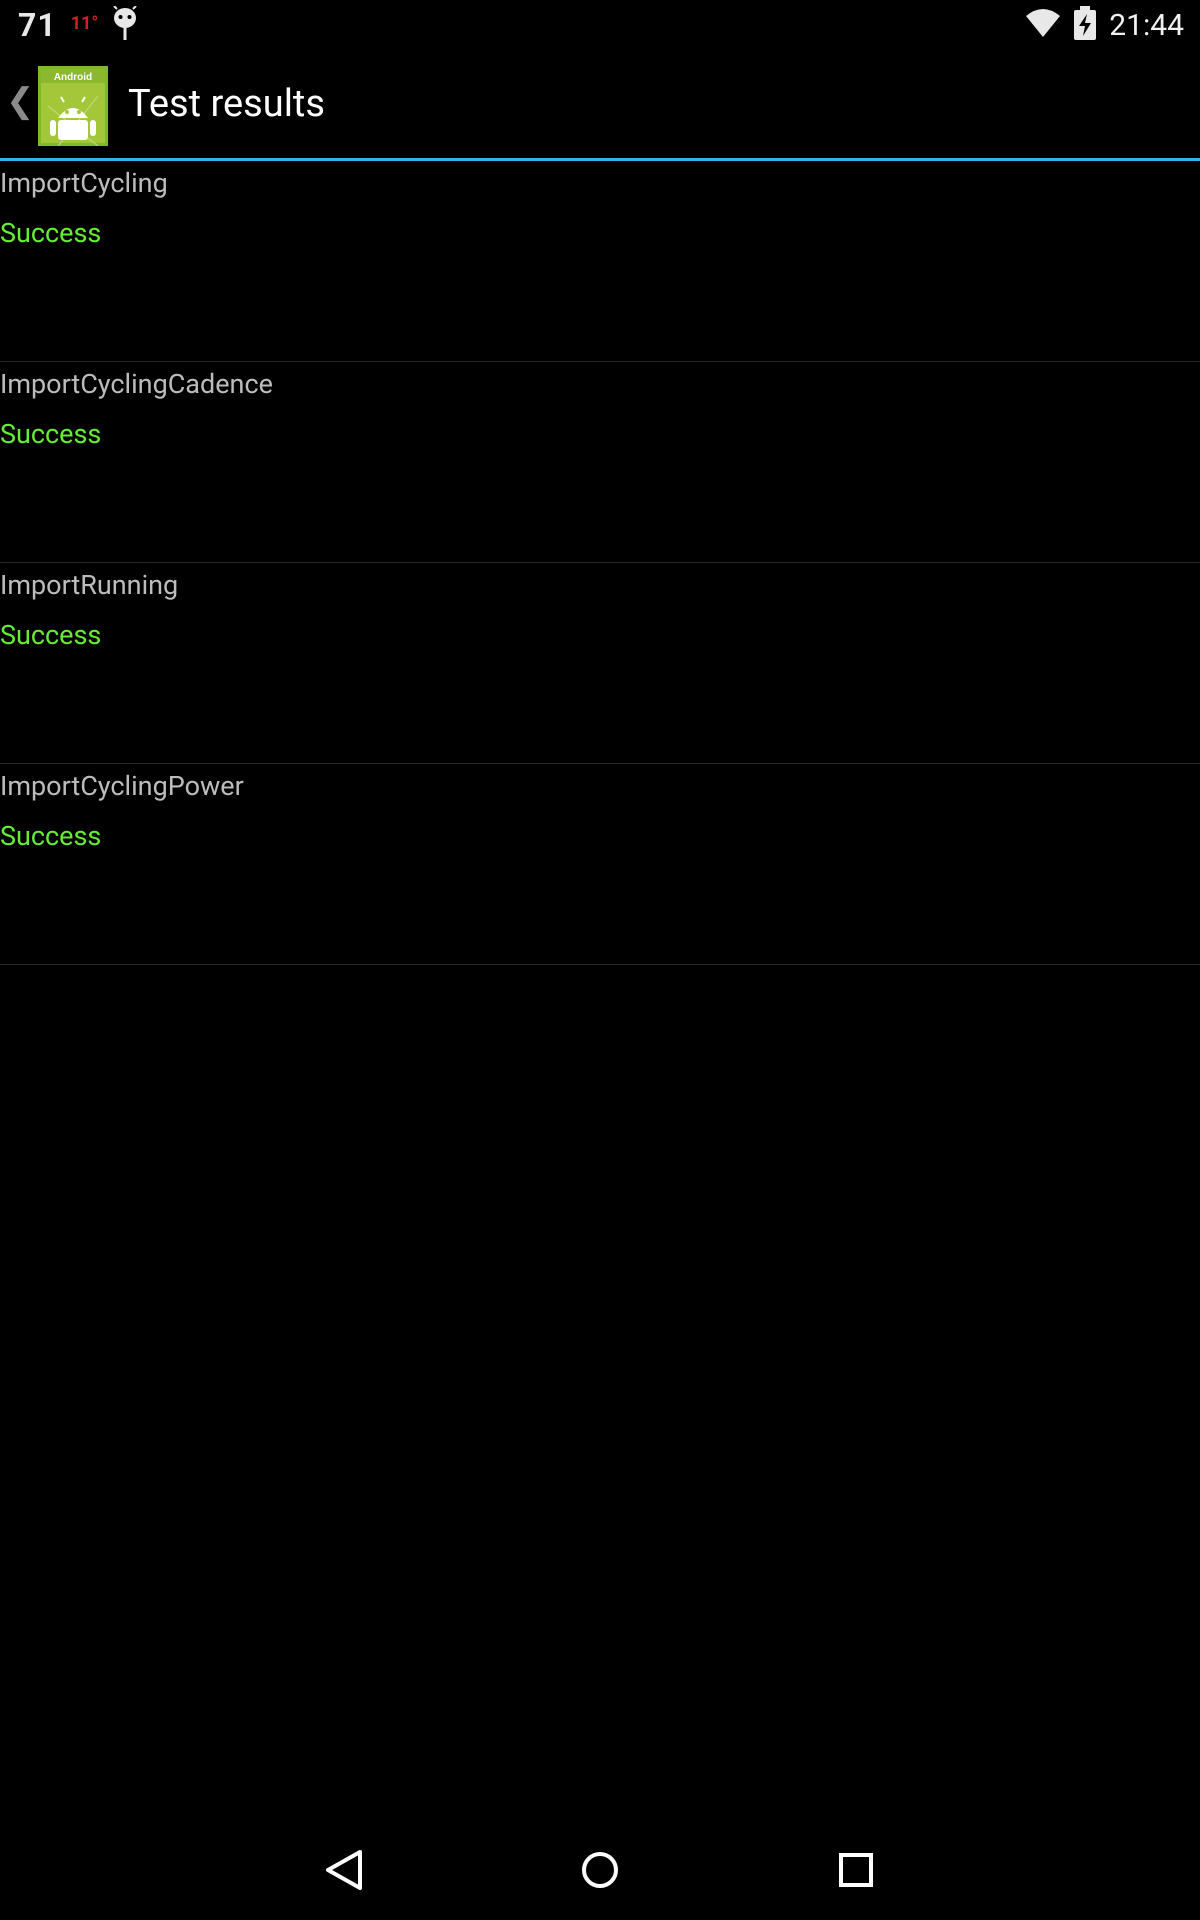 The height and width of the screenshot is (1920, 1200). Describe the element at coordinates (89, 585) in the screenshot. I see `test-name: ImportRunning` at that location.